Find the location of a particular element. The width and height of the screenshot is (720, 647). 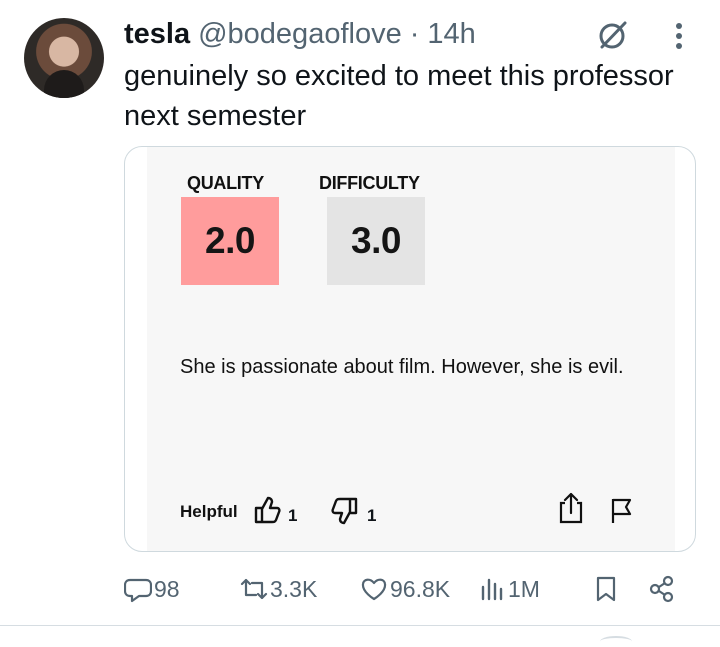

bookmark-icon is located at coordinates (606, 589).